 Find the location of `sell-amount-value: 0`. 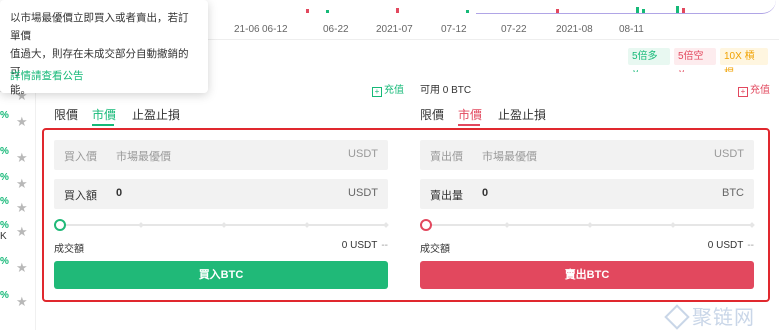

sell-amount-value: 0 is located at coordinates (485, 193).